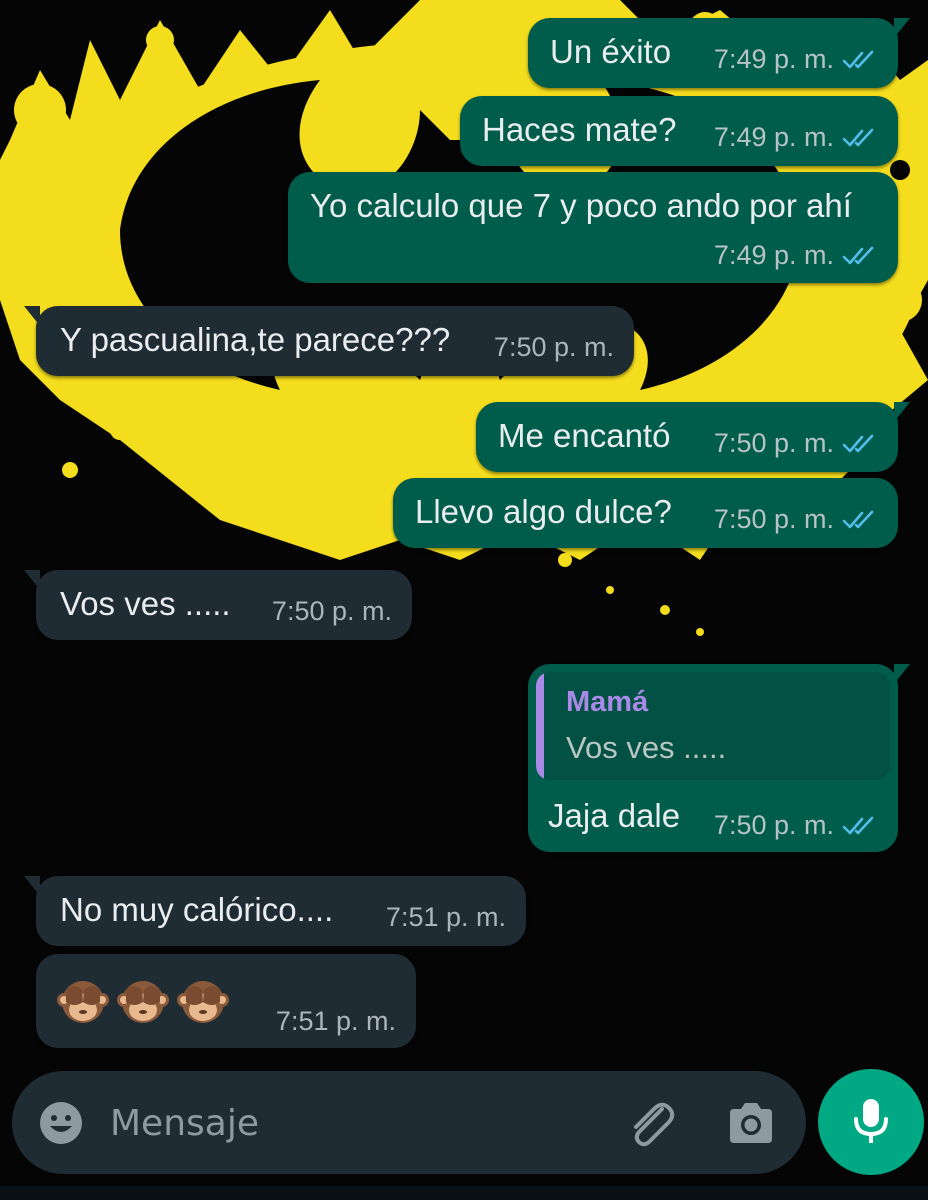  What do you see at coordinates (611, 51) in the screenshot?
I see `message-text: Un éxito` at bounding box center [611, 51].